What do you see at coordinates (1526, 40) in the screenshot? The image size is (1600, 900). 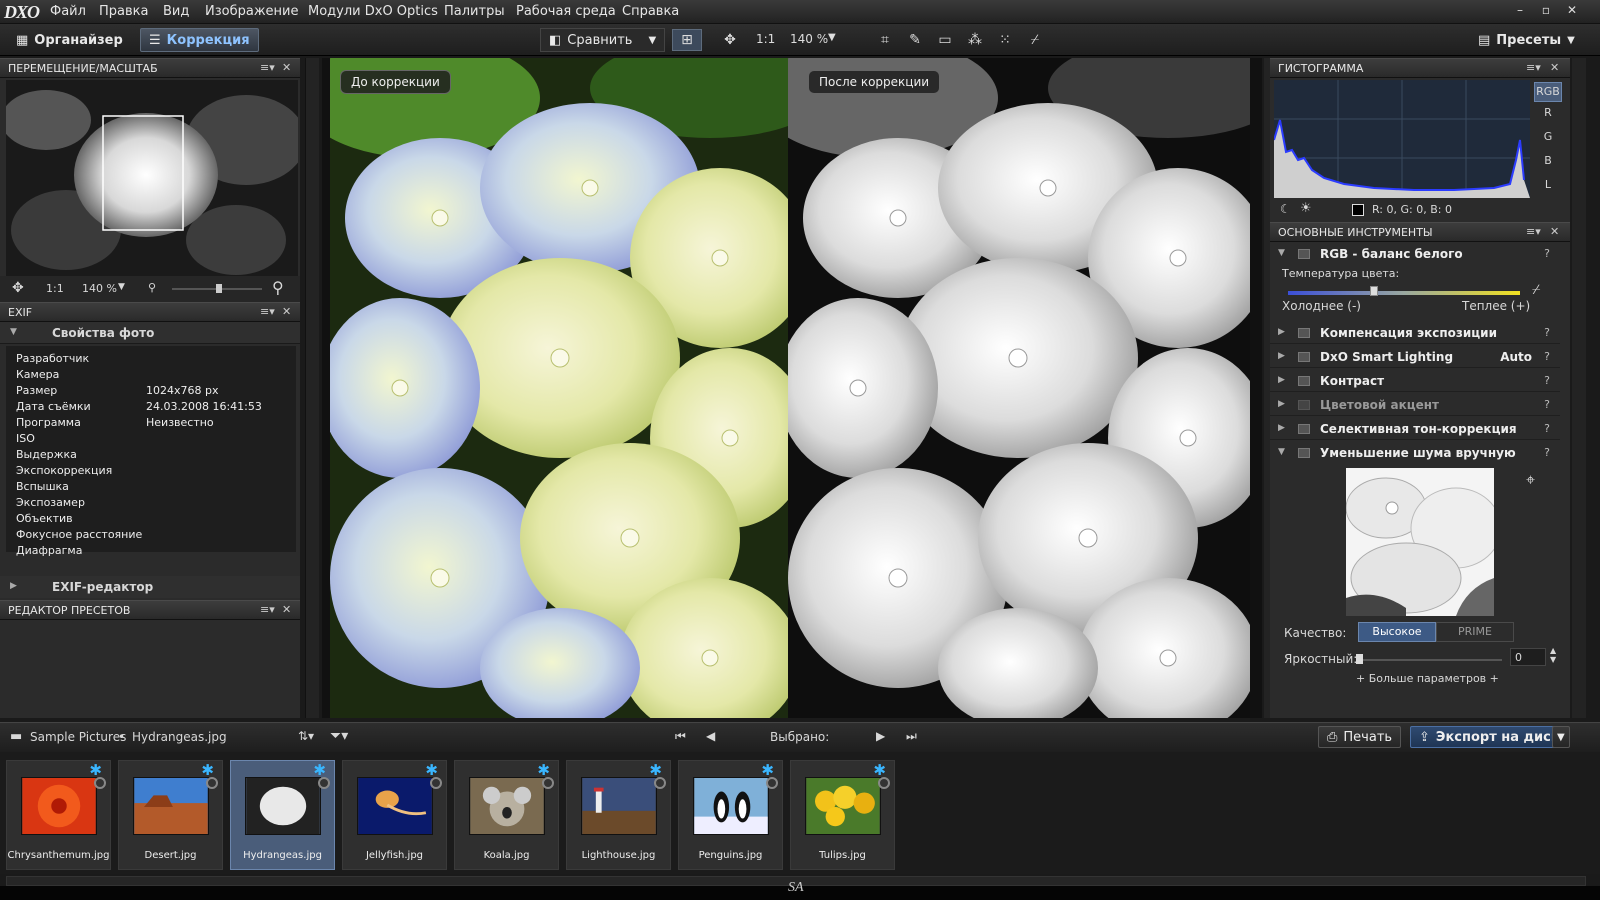 I see `presets-button: ▤ Пресеты ▼` at bounding box center [1526, 40].